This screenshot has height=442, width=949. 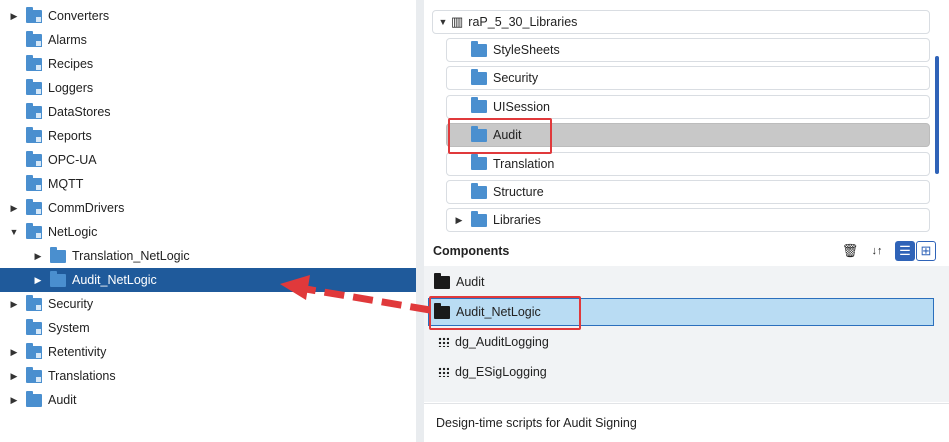 I want to click on folder-alarm-icon, so click(x=34, y=38).